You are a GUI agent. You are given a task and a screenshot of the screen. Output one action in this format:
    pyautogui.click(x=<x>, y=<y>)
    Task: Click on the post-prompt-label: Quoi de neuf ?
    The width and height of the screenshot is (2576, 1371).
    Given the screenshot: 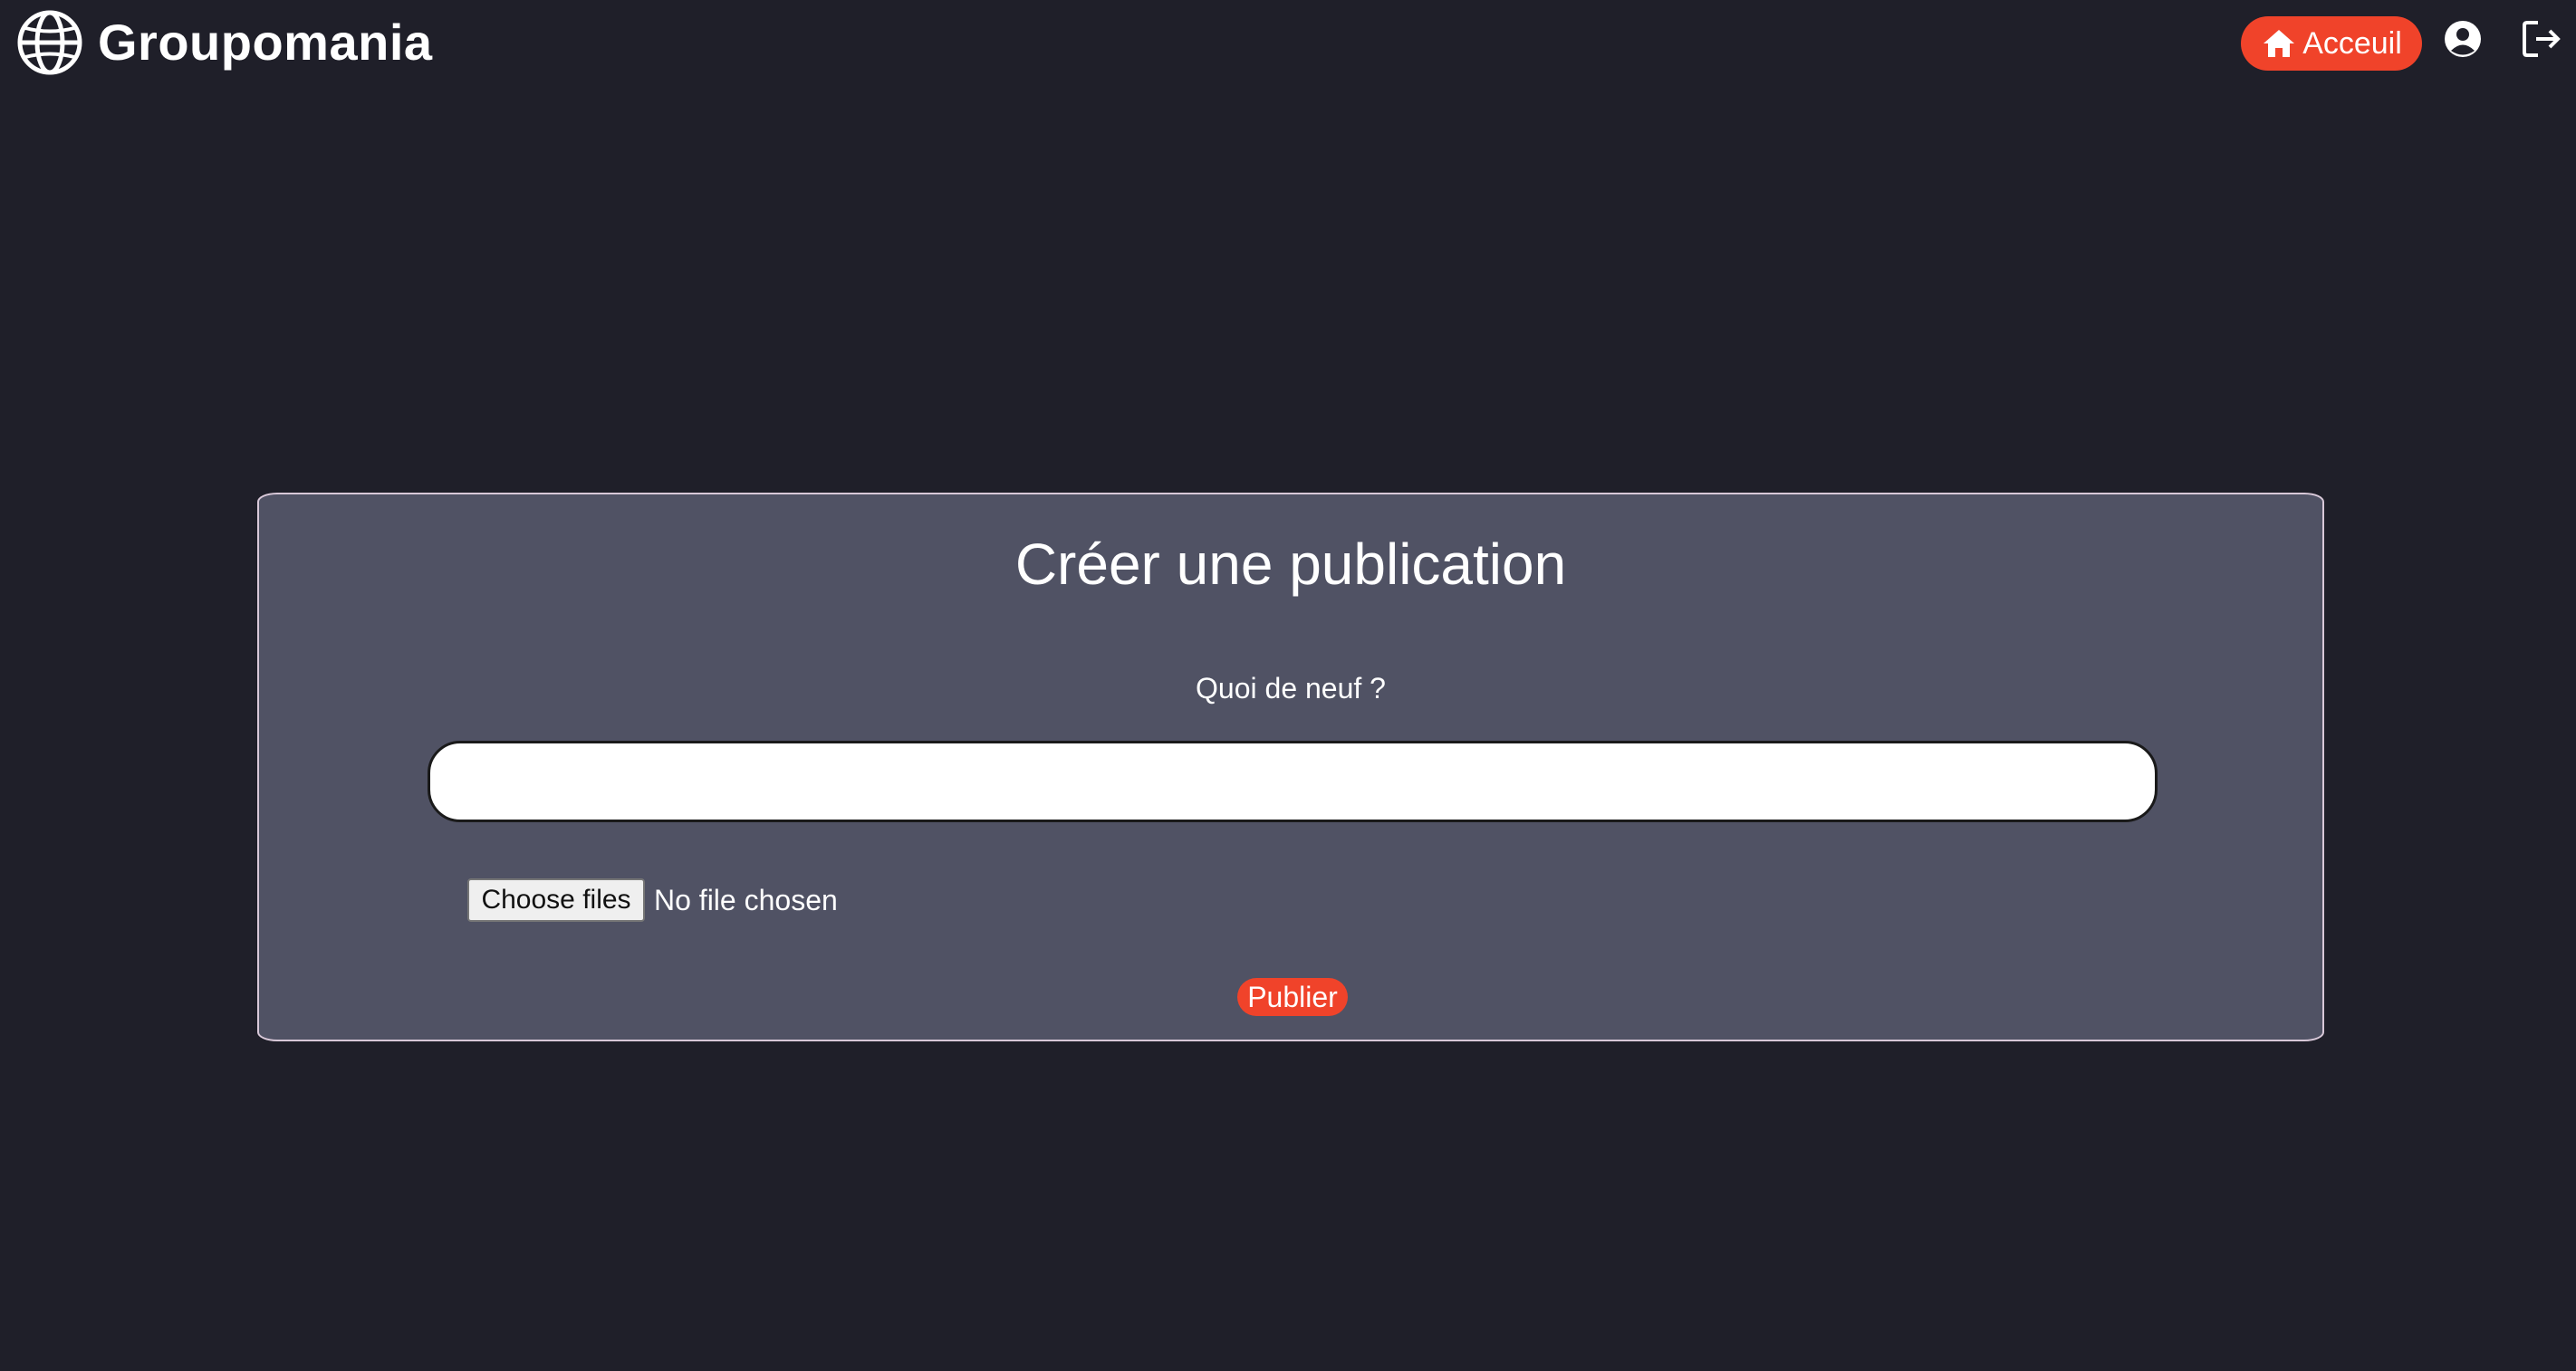 What is the action you would take?
    pyautogui.click(x=1291, y=688)
    